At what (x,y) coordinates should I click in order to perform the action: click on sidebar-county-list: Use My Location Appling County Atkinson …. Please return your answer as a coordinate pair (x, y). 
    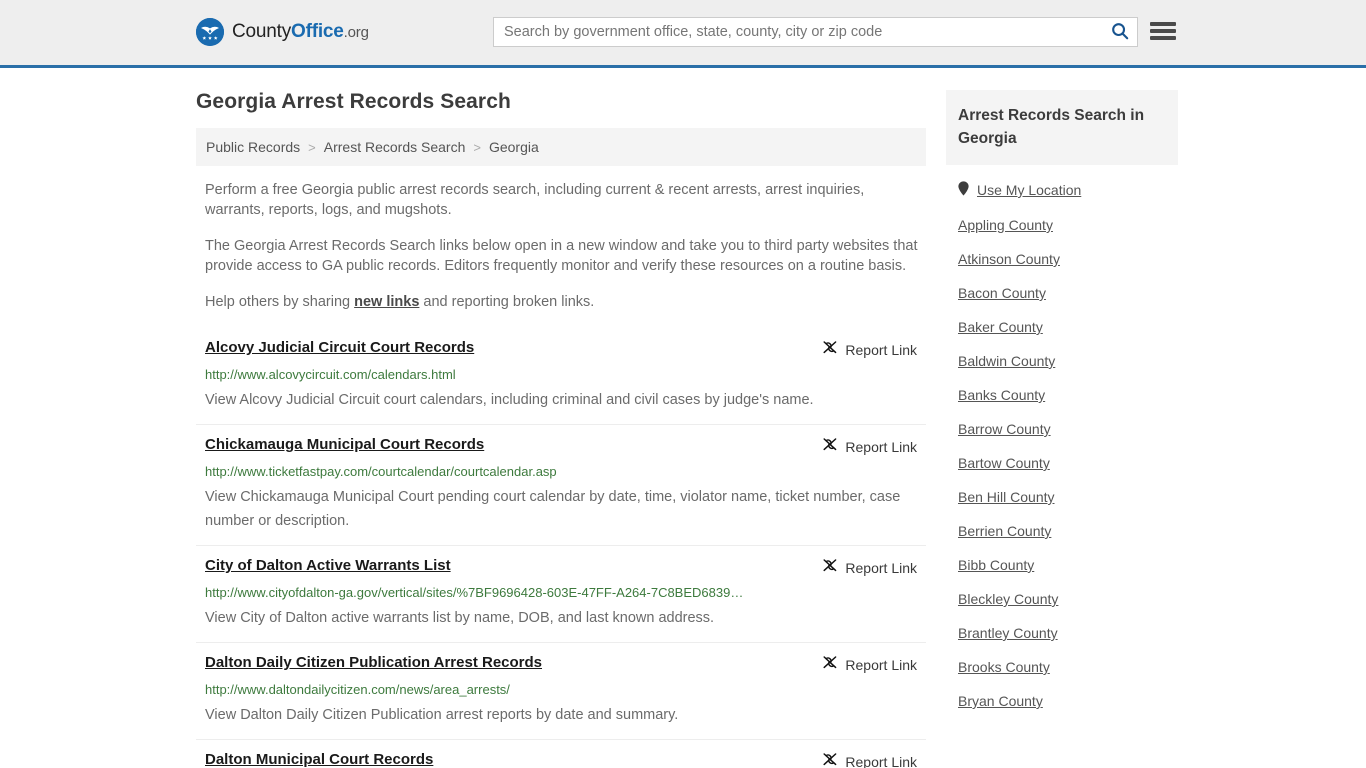
    Looking at the image, I should click on (1062, 441).